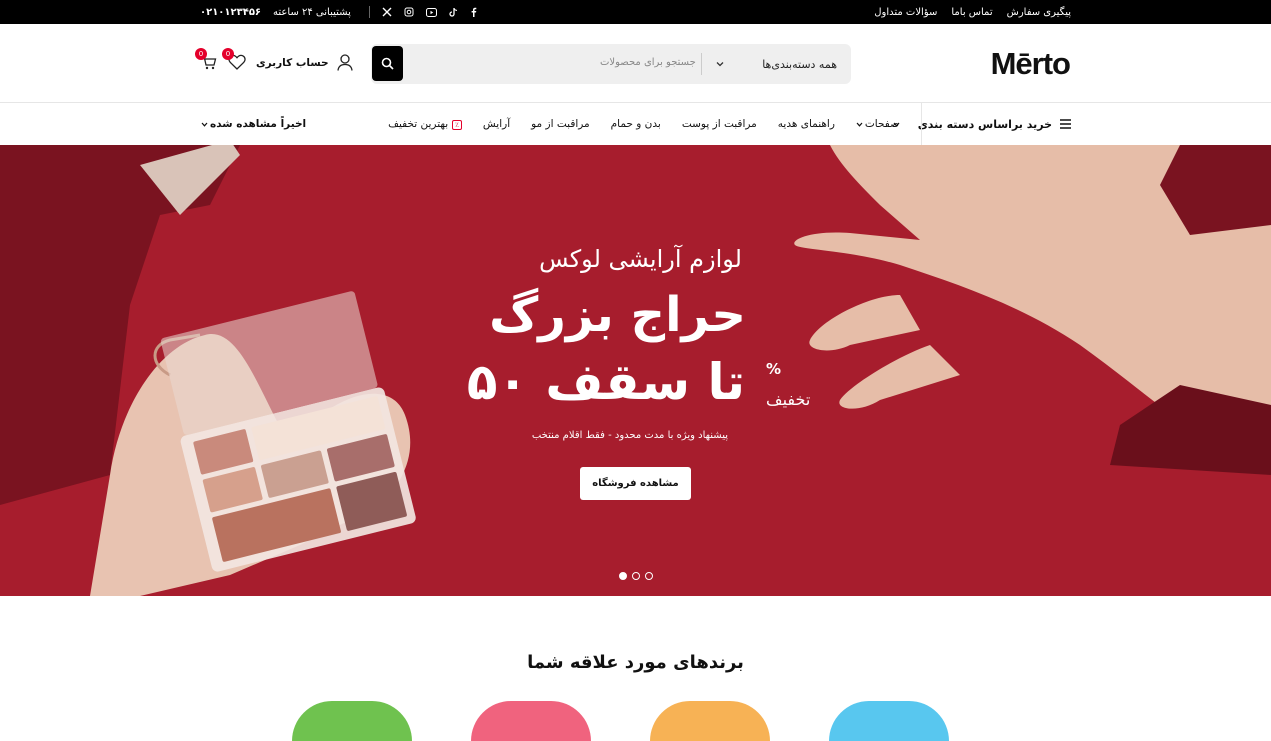 This screenshot has width=1271, height=741. I want to click on youtube-icon, so click(431, 12).